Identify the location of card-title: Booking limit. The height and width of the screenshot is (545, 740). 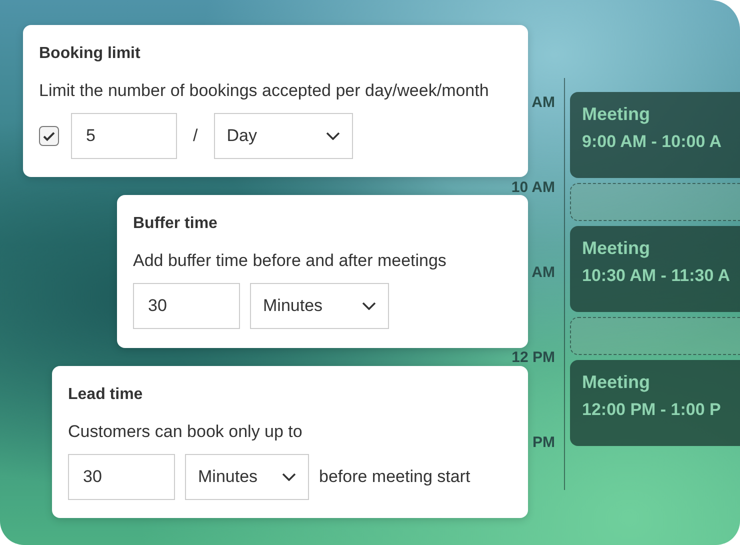
(89, 54).